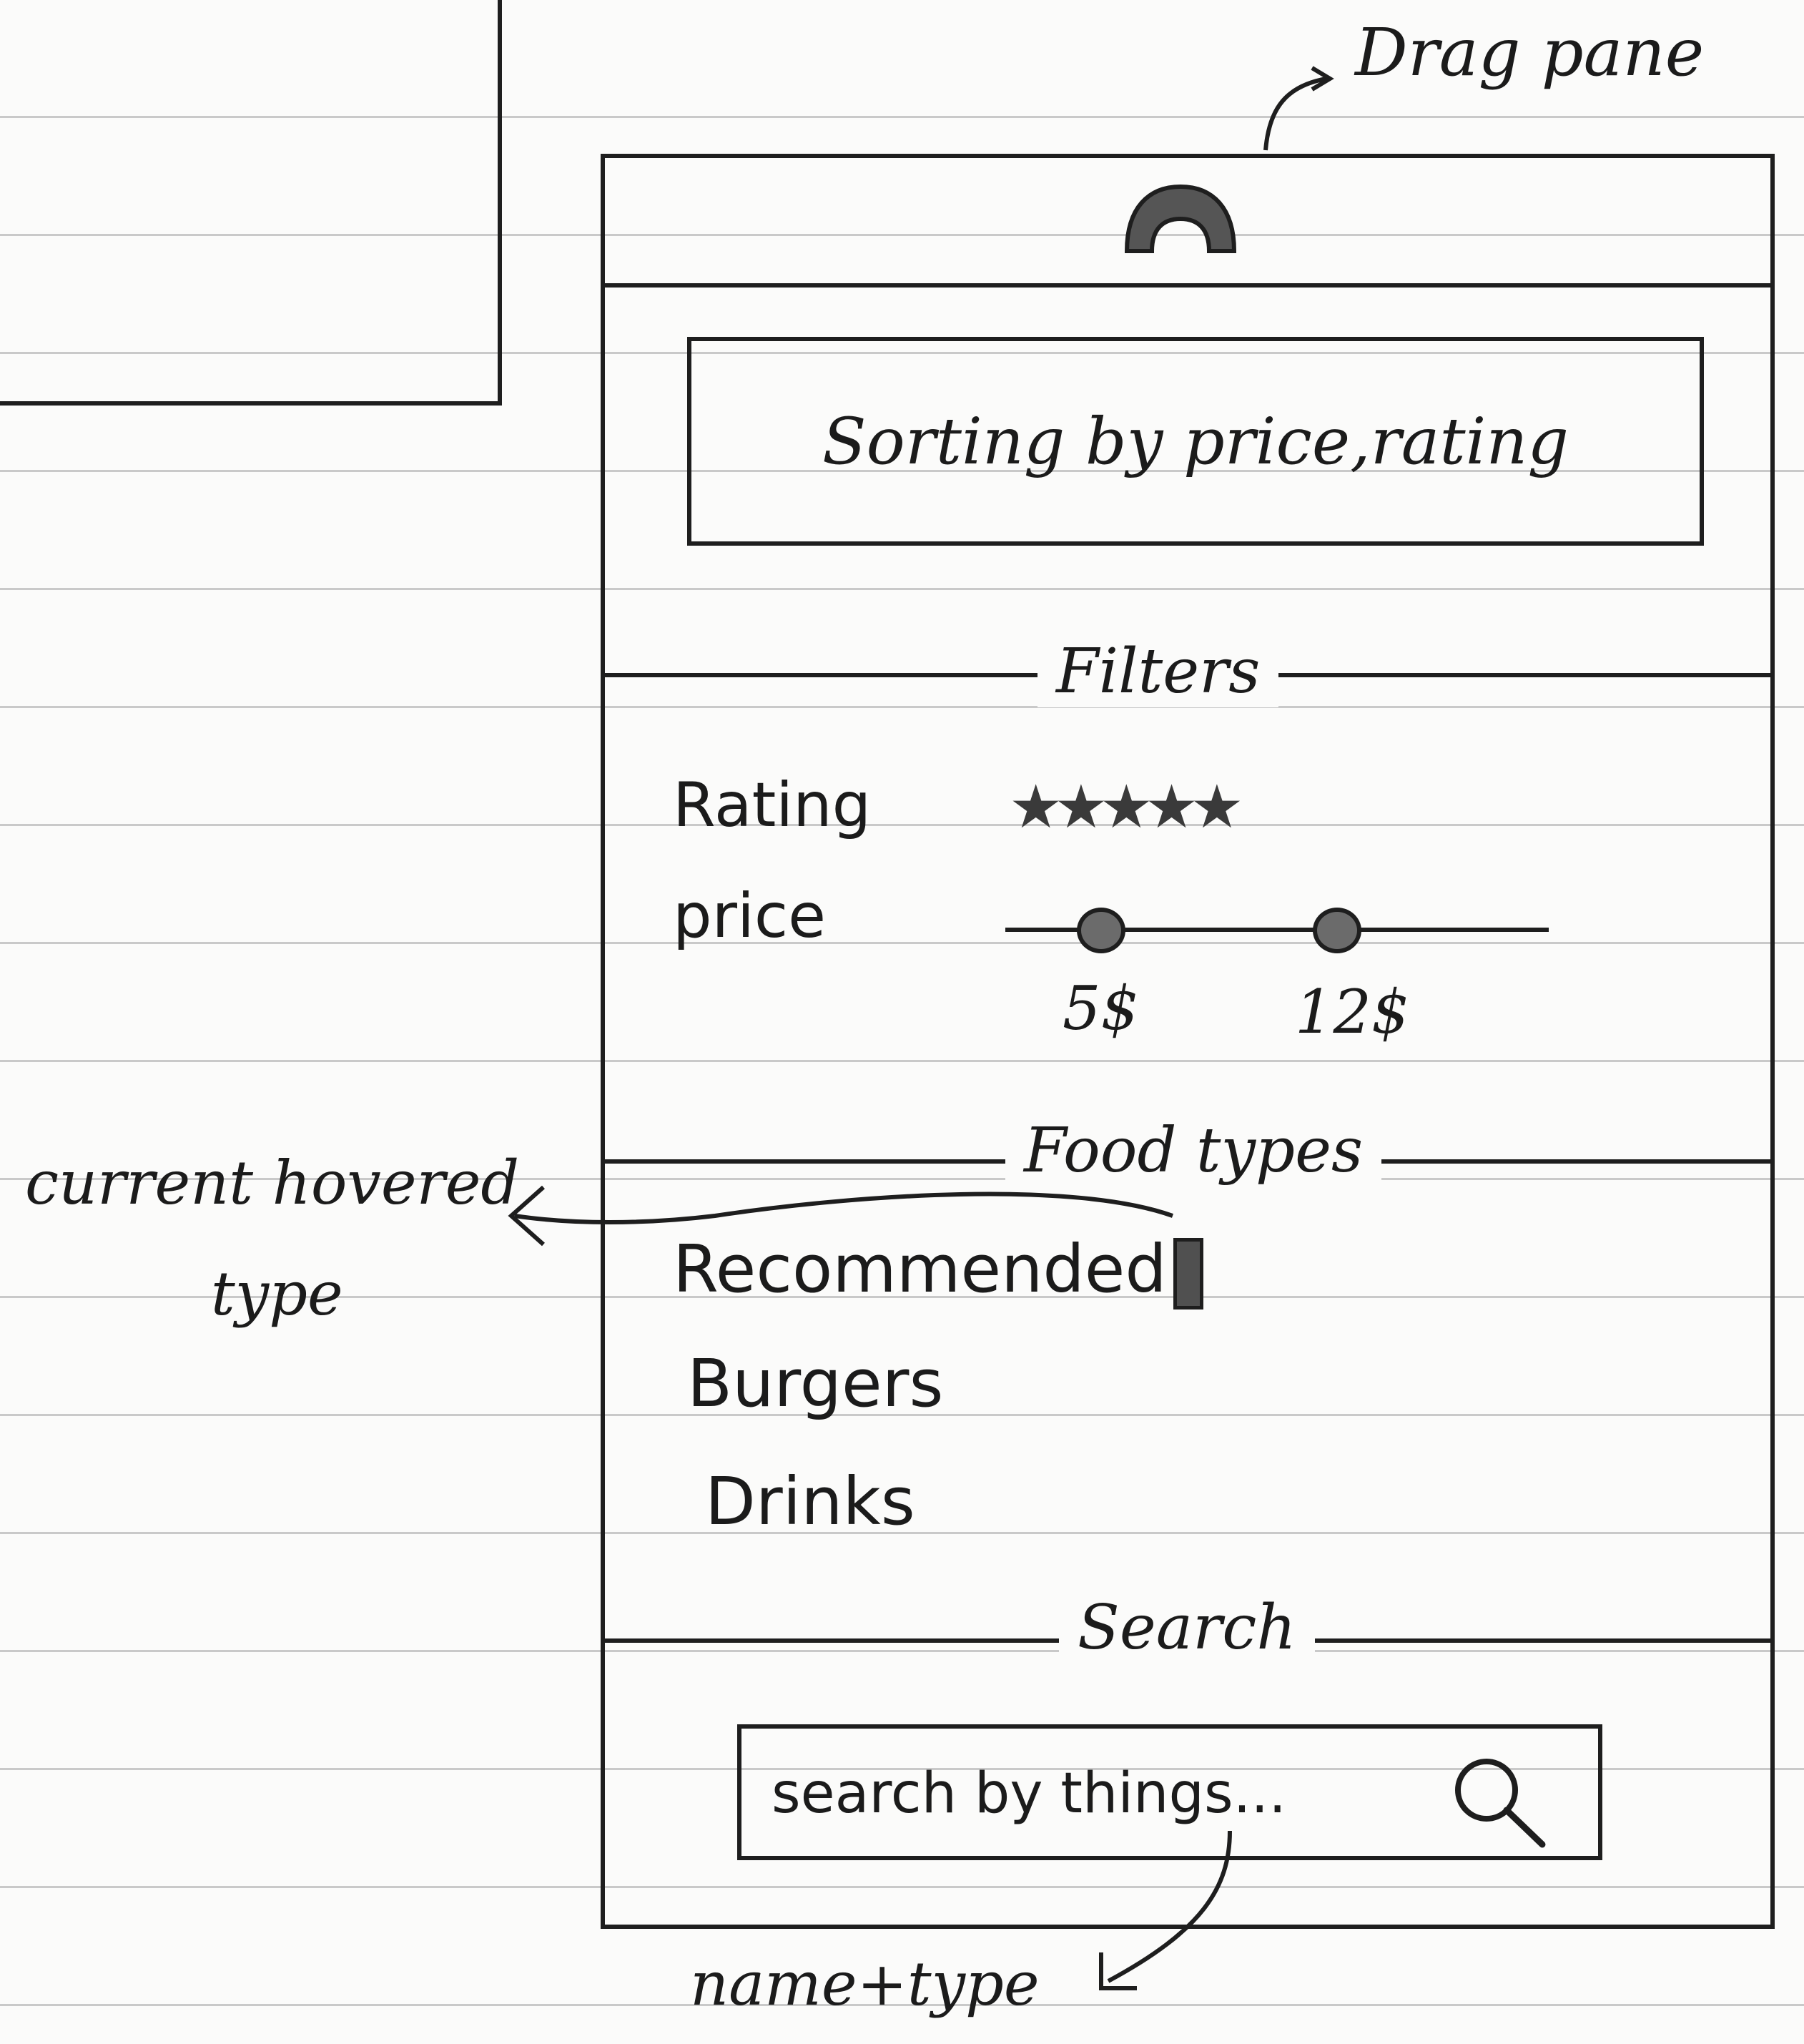 The width and height of the screenshot is (1804, 2044). I want to click on price-max-value: 12$, so click(1352, 1012).